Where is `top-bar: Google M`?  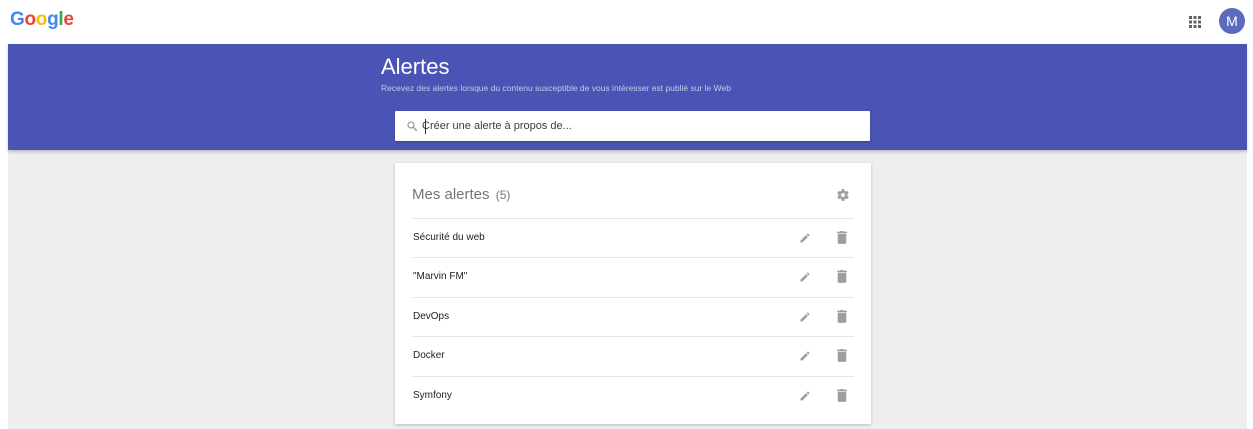
top-bar: Google M is located at coordinates (626, 22).